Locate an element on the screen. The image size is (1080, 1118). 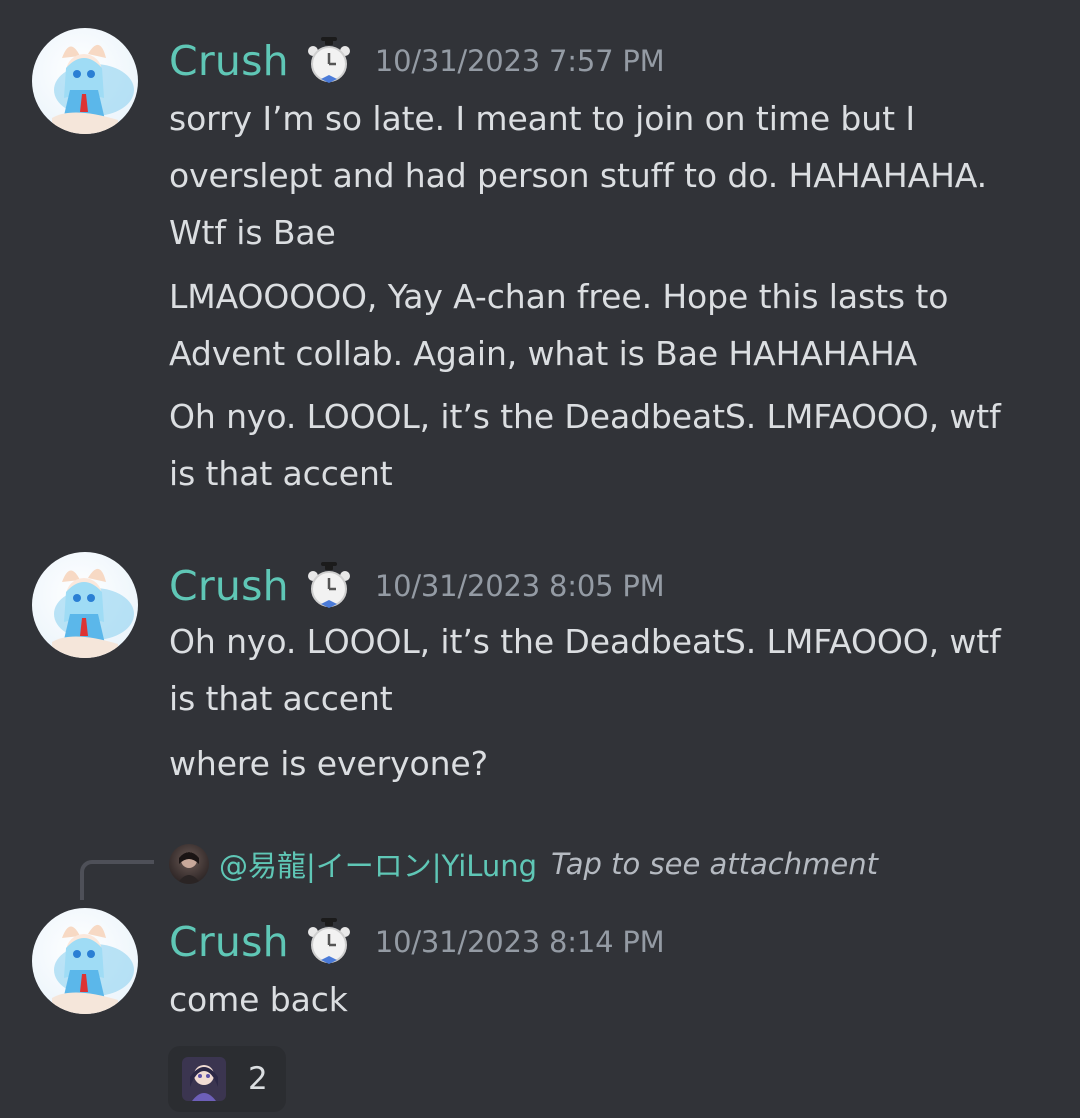
message-header: Crush 10/31/2023 7:57 PM is located at coordinates (417, 61).